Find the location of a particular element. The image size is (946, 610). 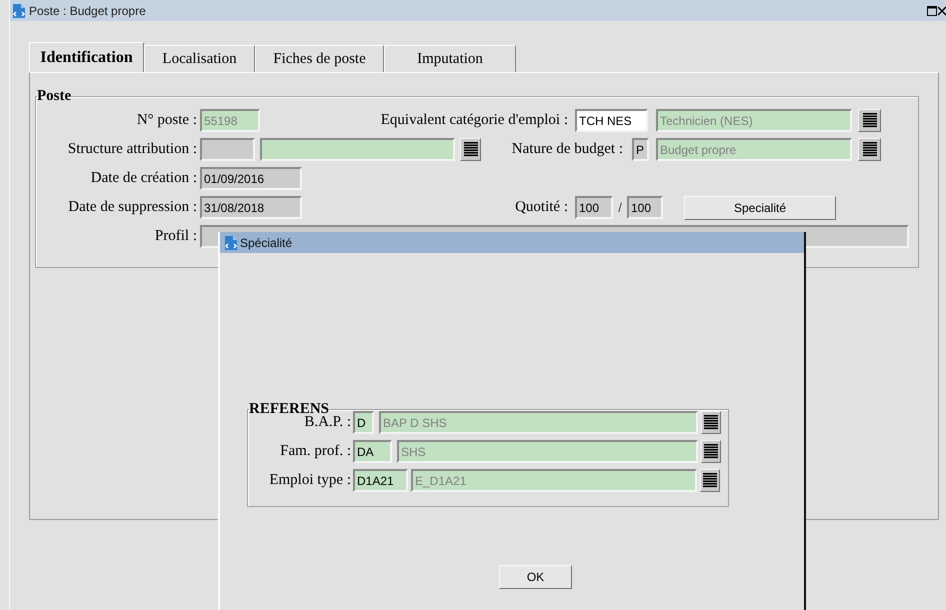

input-field: TCH NES is located at coordinates (611, 120).